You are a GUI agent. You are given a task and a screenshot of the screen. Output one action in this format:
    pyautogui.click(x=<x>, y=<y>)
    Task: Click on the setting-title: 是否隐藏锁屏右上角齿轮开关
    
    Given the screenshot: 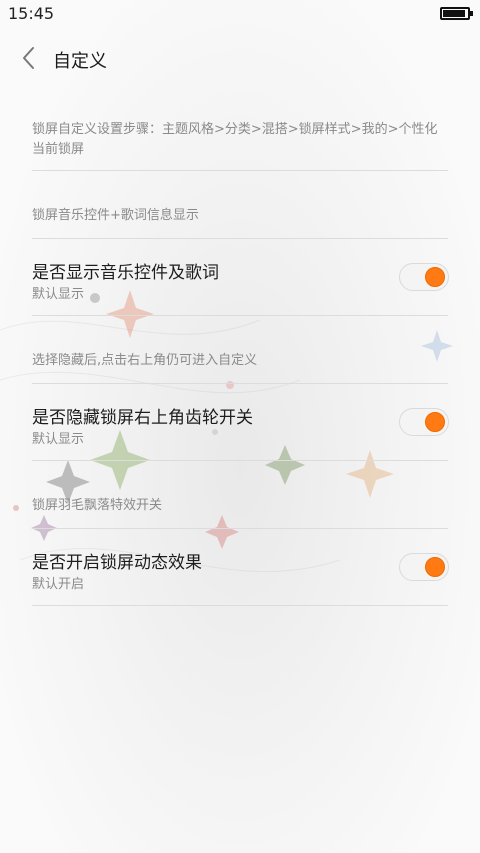 What is the action you would take?
    pyautogui.click(x=142, y=418)
    